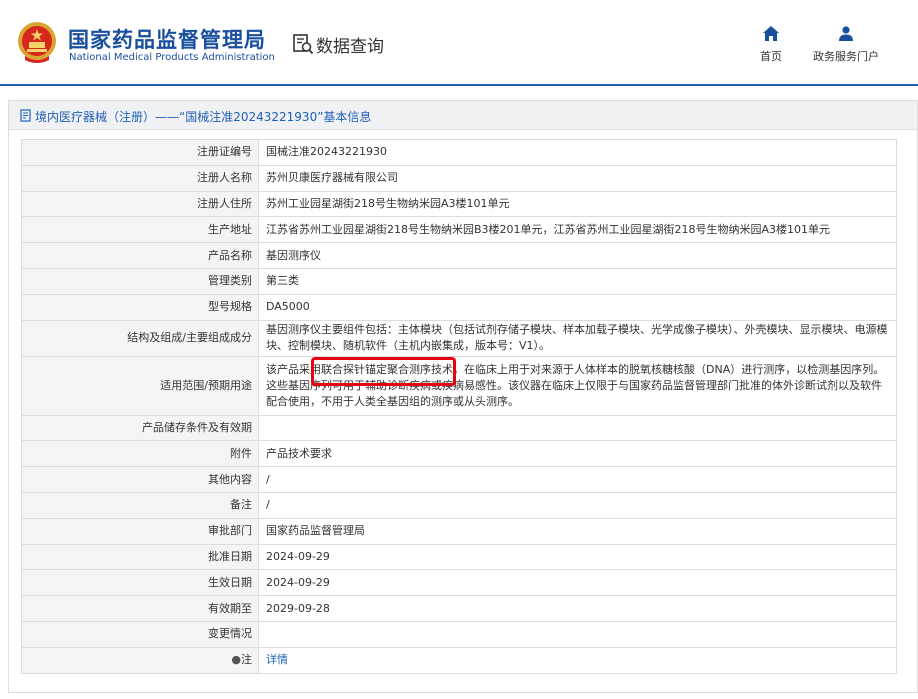  I want to click on user-icon, so click(846, 33).